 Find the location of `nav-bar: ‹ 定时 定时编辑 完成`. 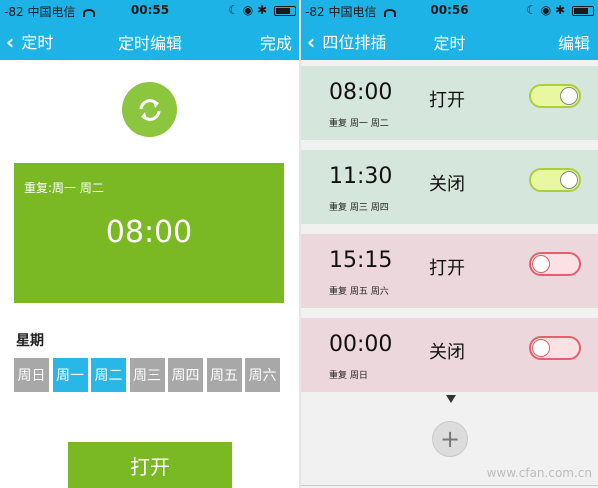

nav-bar: ‹ 定时 定时编辑 完成 is located at coordinates (150, 40).